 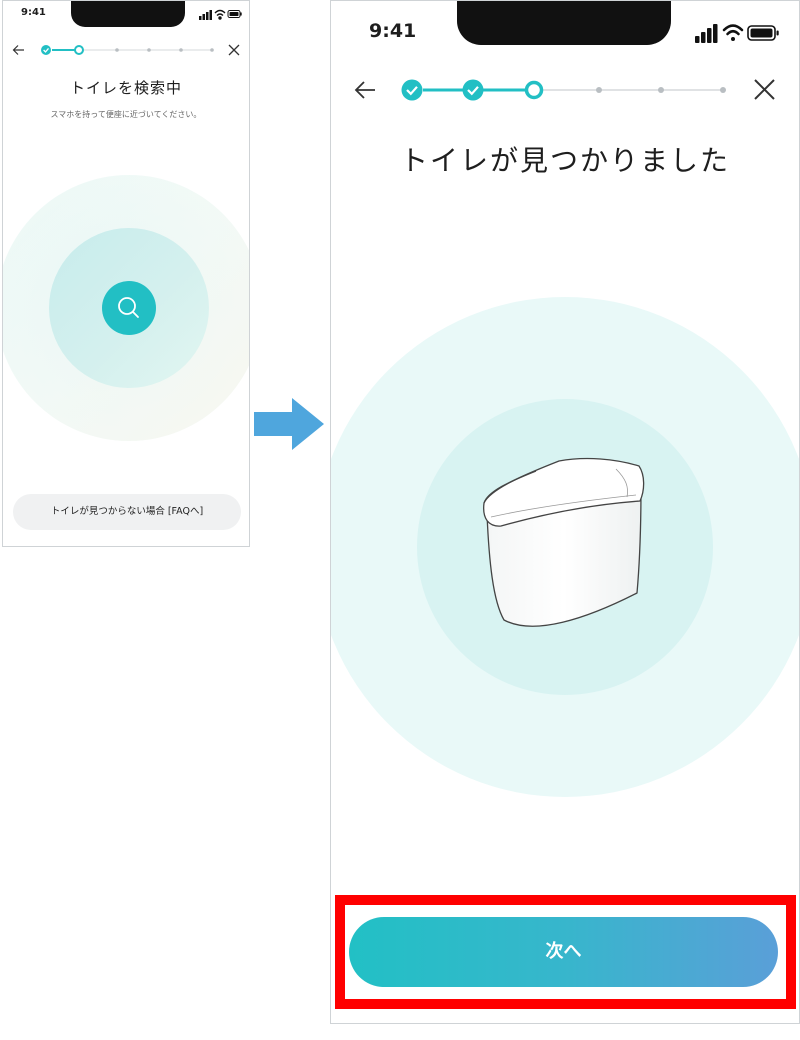 What do you see at coordinates (126, 114) in the screenshot?
I see `page-subtitle: スマホを持って便座に近づいてください。` at bounding box center [126, 114].